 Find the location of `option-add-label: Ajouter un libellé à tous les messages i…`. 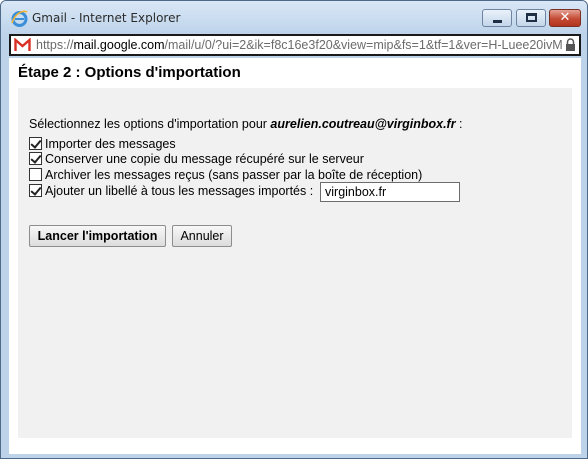

option-add-label: Ajouter un libellé à tous les messages i… is located at coordinates (244, 192).